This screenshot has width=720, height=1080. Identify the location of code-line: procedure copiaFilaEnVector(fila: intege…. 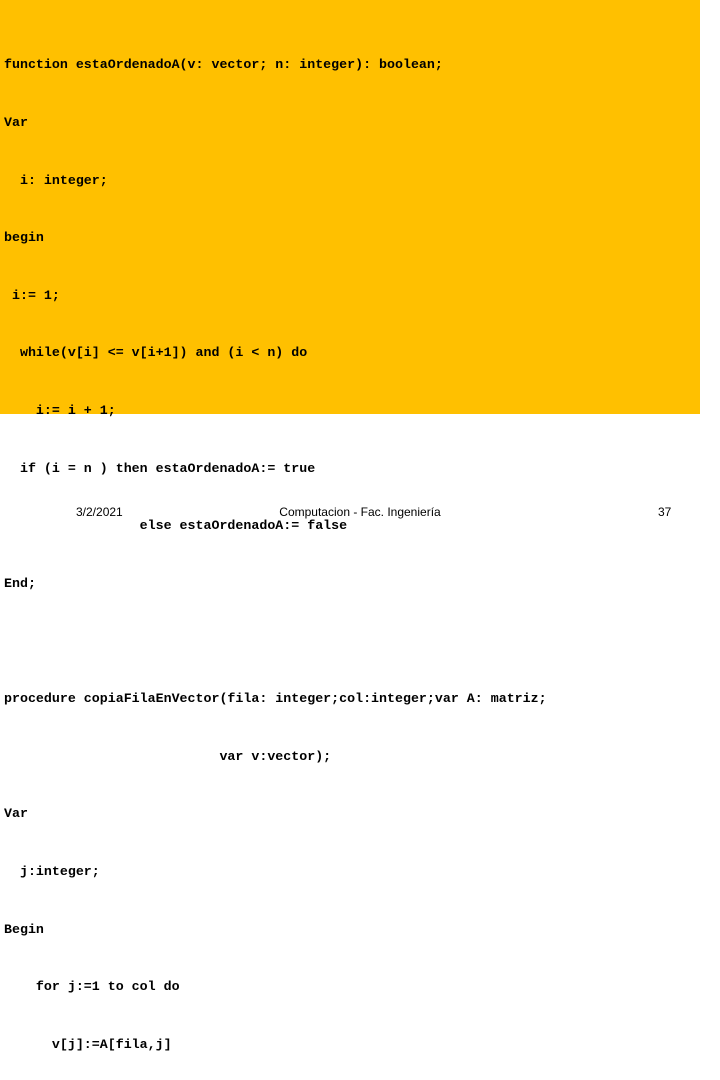
(275, 699).